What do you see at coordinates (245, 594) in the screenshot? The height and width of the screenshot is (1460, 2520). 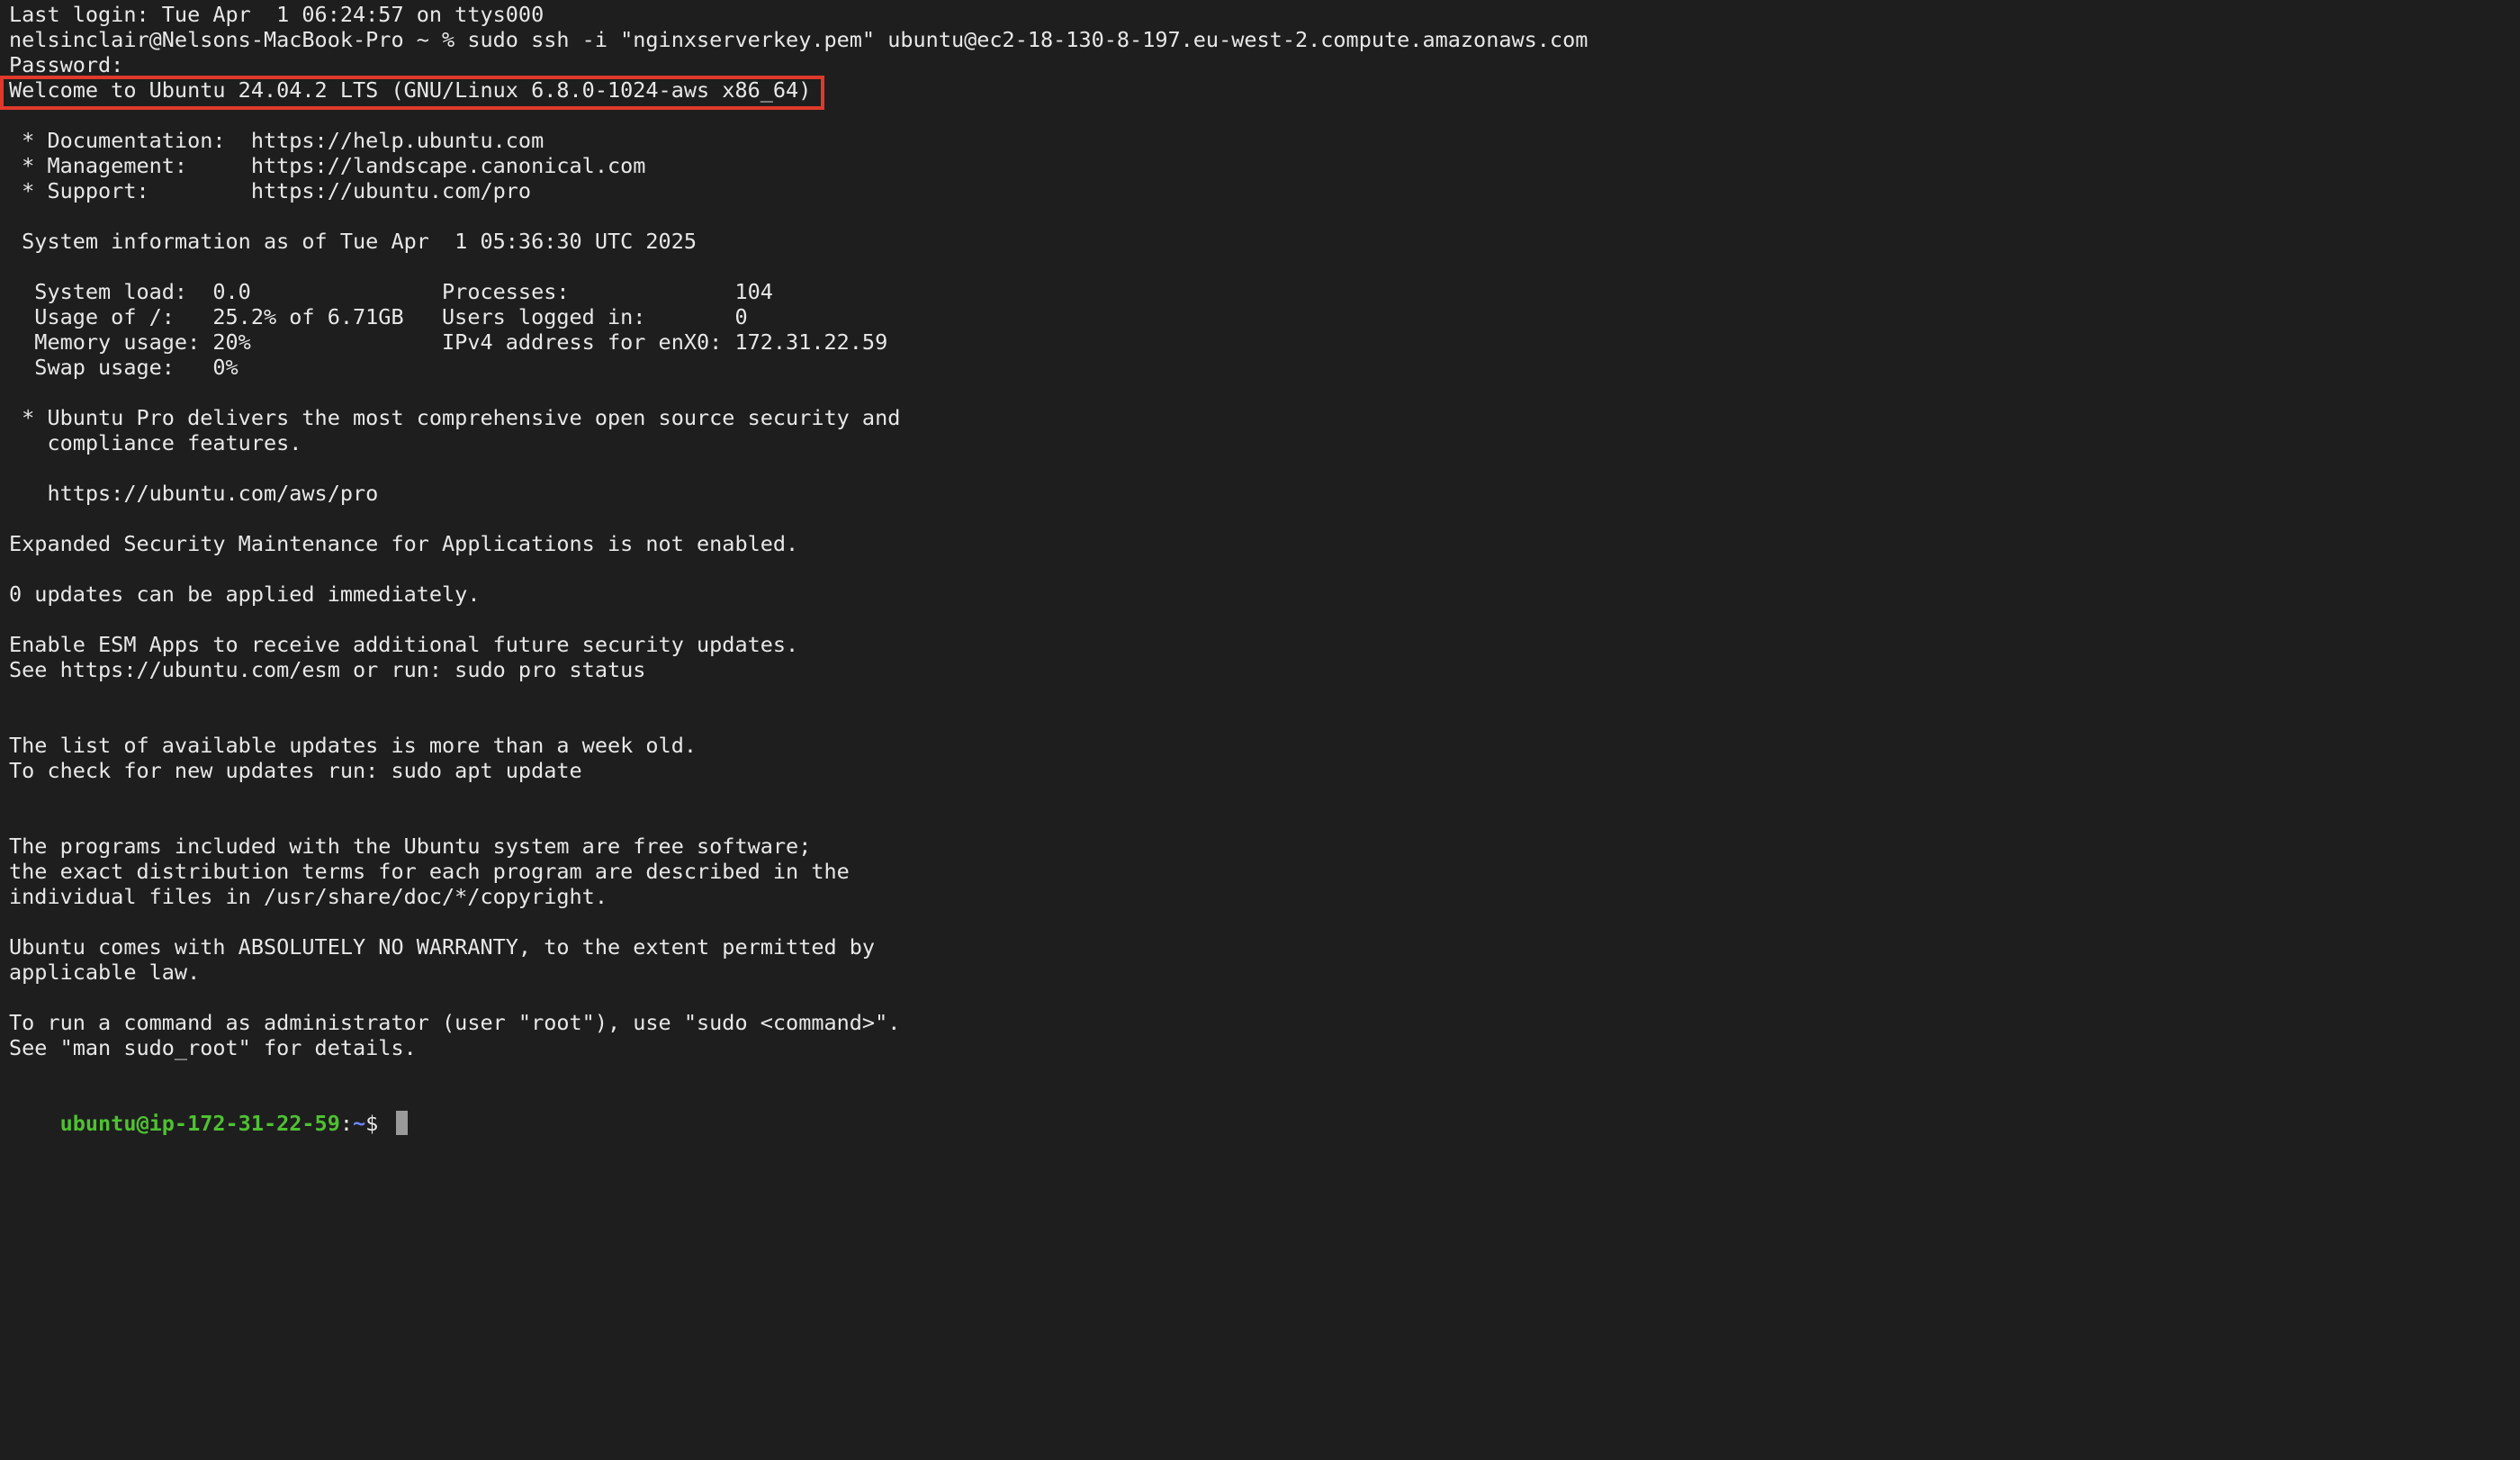 I see `terminal-line: 0 updates can be applied immediately.` at bounding box center [245, 594].